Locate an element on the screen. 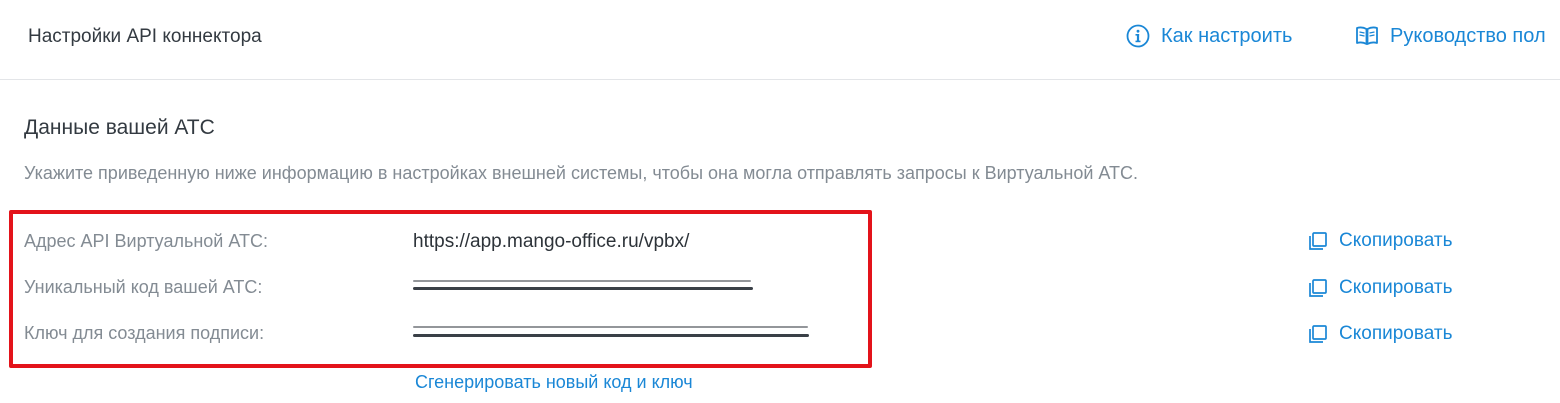 The width and height of the screenshot is (1560, 403). copy-unique-code-button: Скопировать is located at coordinates (1380, 288).